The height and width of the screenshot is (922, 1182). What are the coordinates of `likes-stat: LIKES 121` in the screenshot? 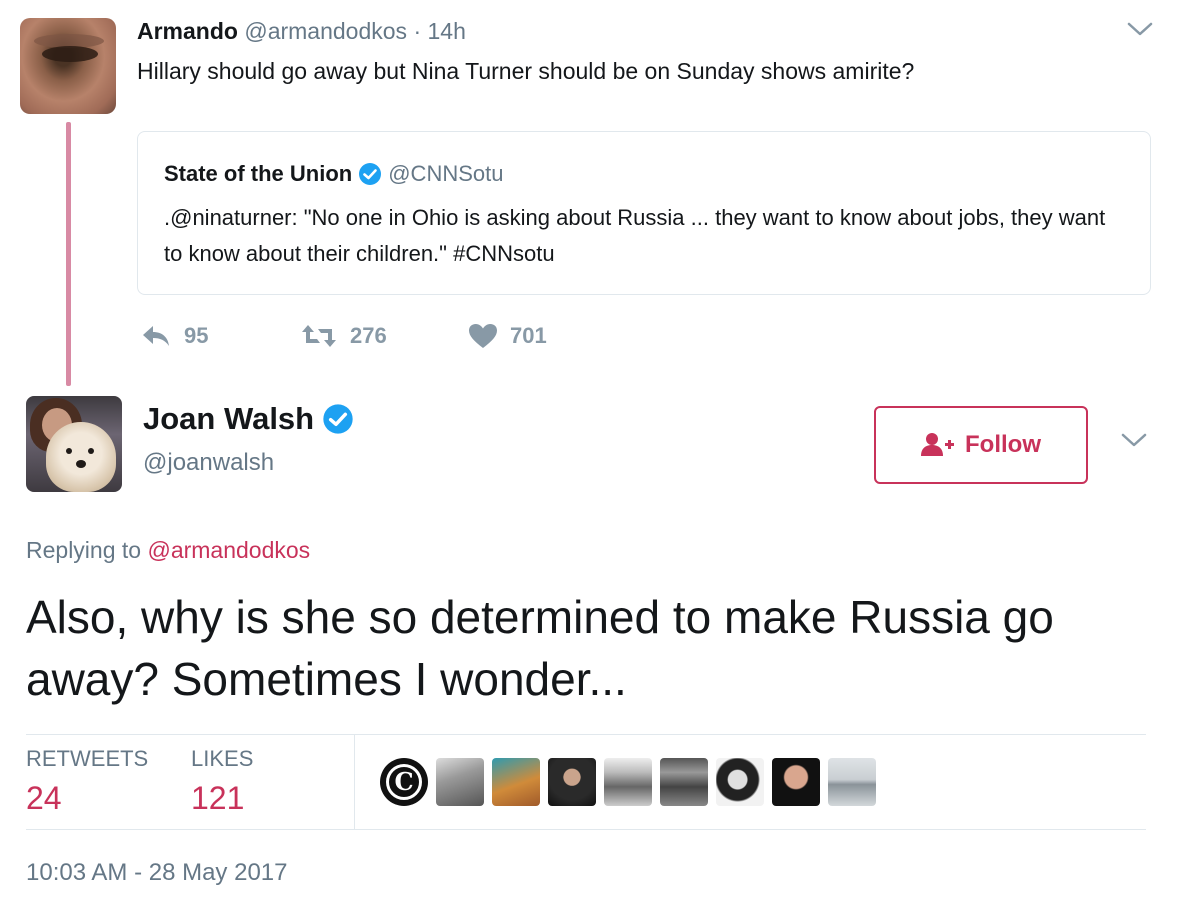 It's located at (222, 782).